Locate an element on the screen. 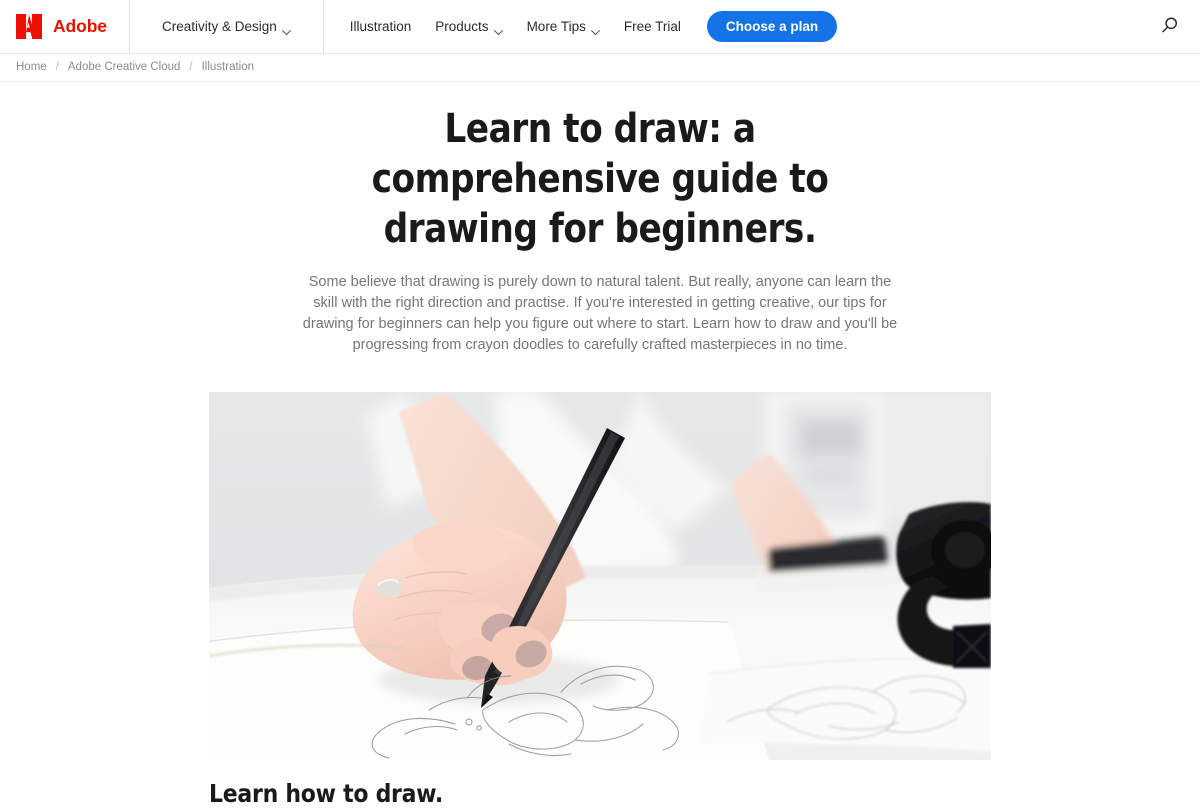  nav-item-products: Products is located at coordinates (468, 27).